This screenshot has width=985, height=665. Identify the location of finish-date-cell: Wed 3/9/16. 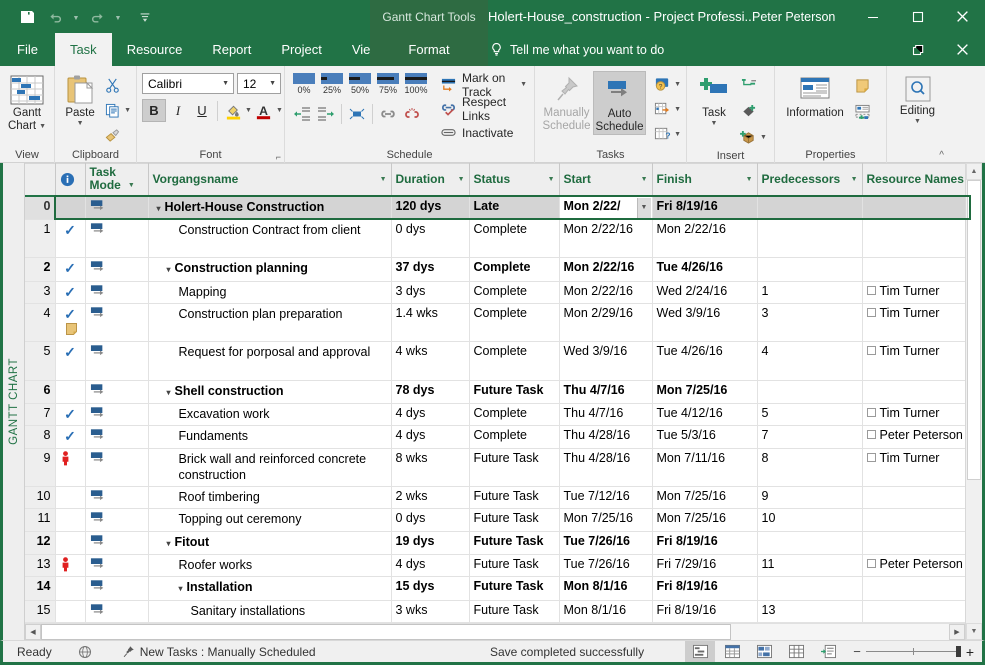
(705, 323).